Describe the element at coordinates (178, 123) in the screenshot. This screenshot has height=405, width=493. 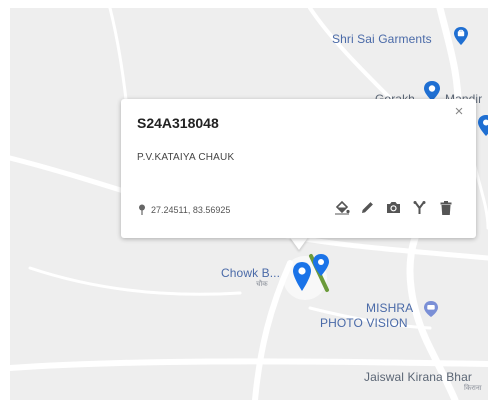
I see `popup-title: S24A318048` at that location.